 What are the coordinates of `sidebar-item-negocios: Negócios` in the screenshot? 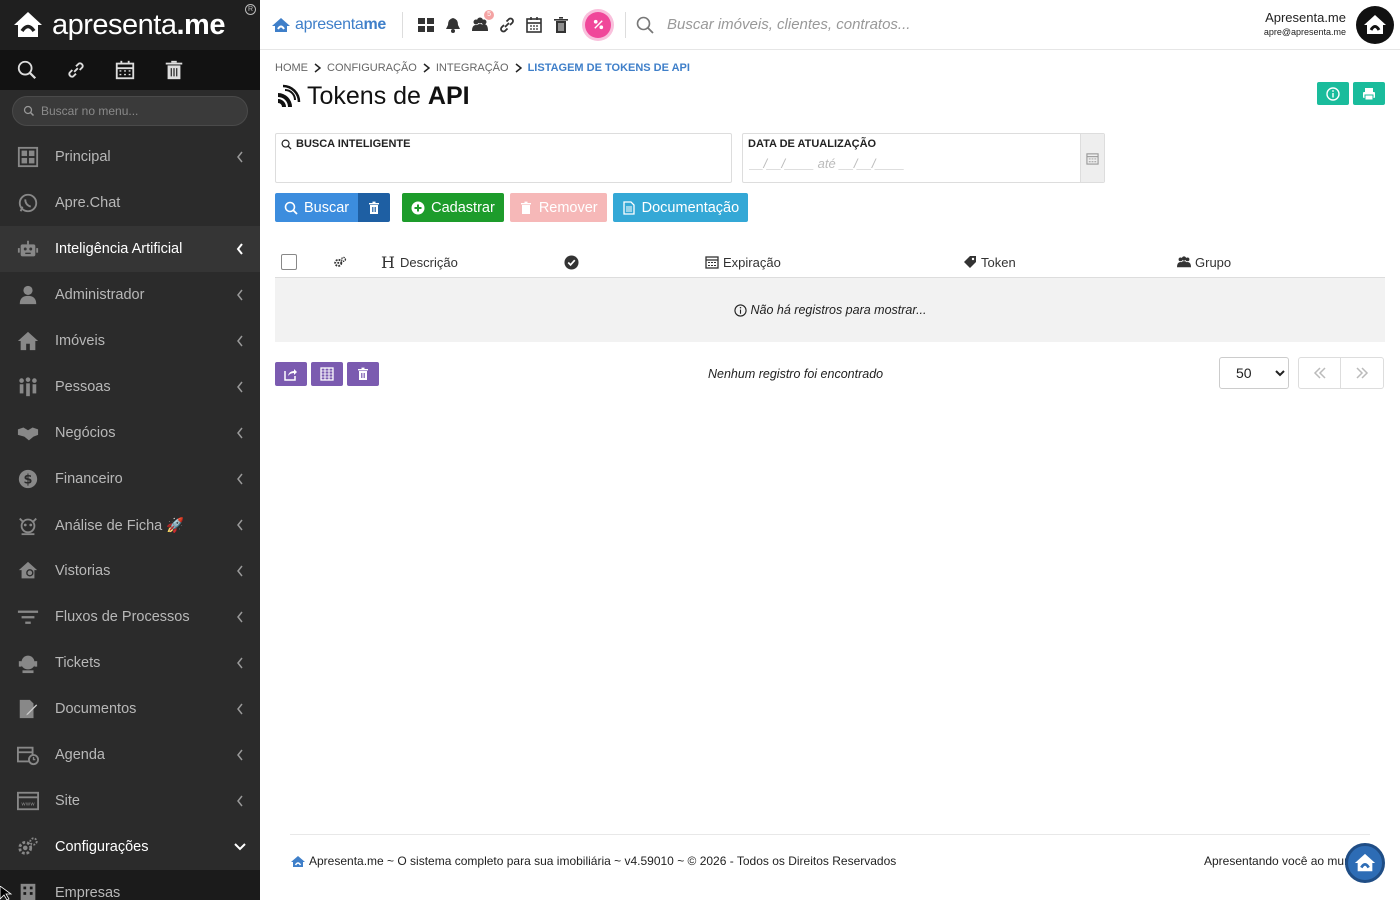 It's located at (130, 433).